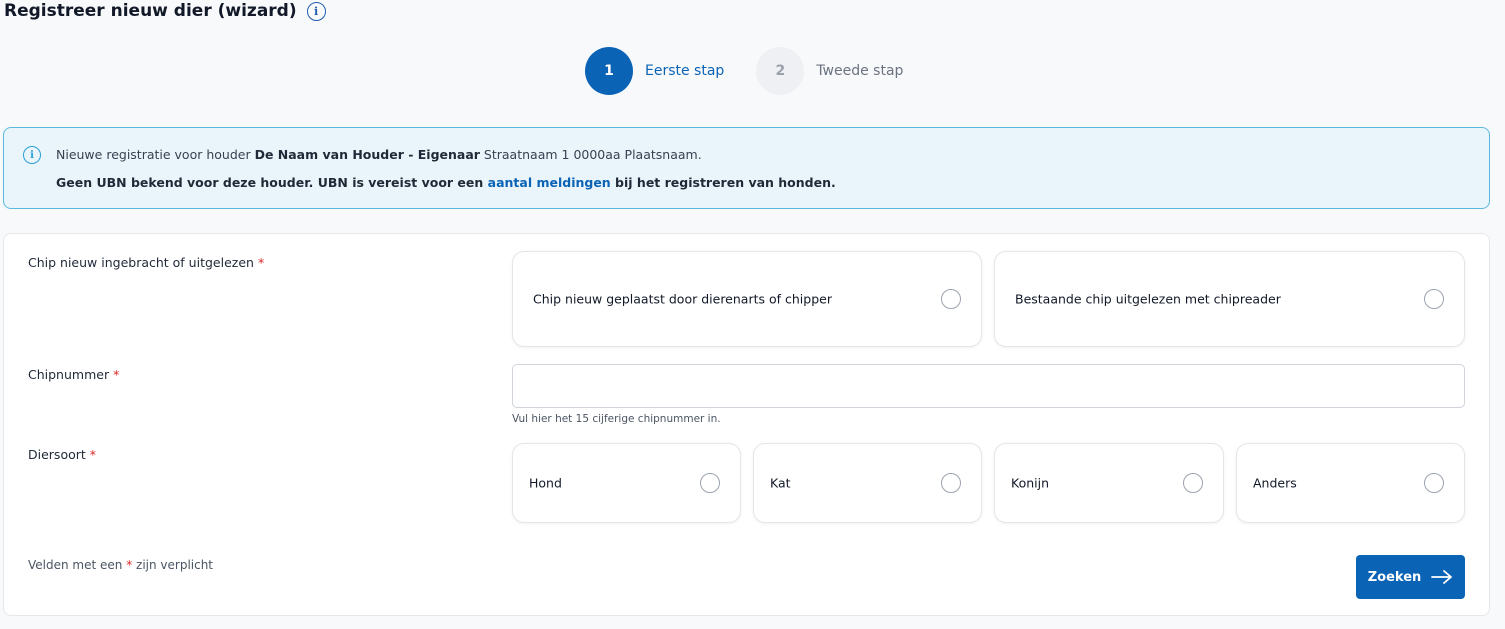  What do you see at coordinates (1394, 577) in the screenshot?
I see `search-button-label: Zoeken` at bounding box center [1394, 577].